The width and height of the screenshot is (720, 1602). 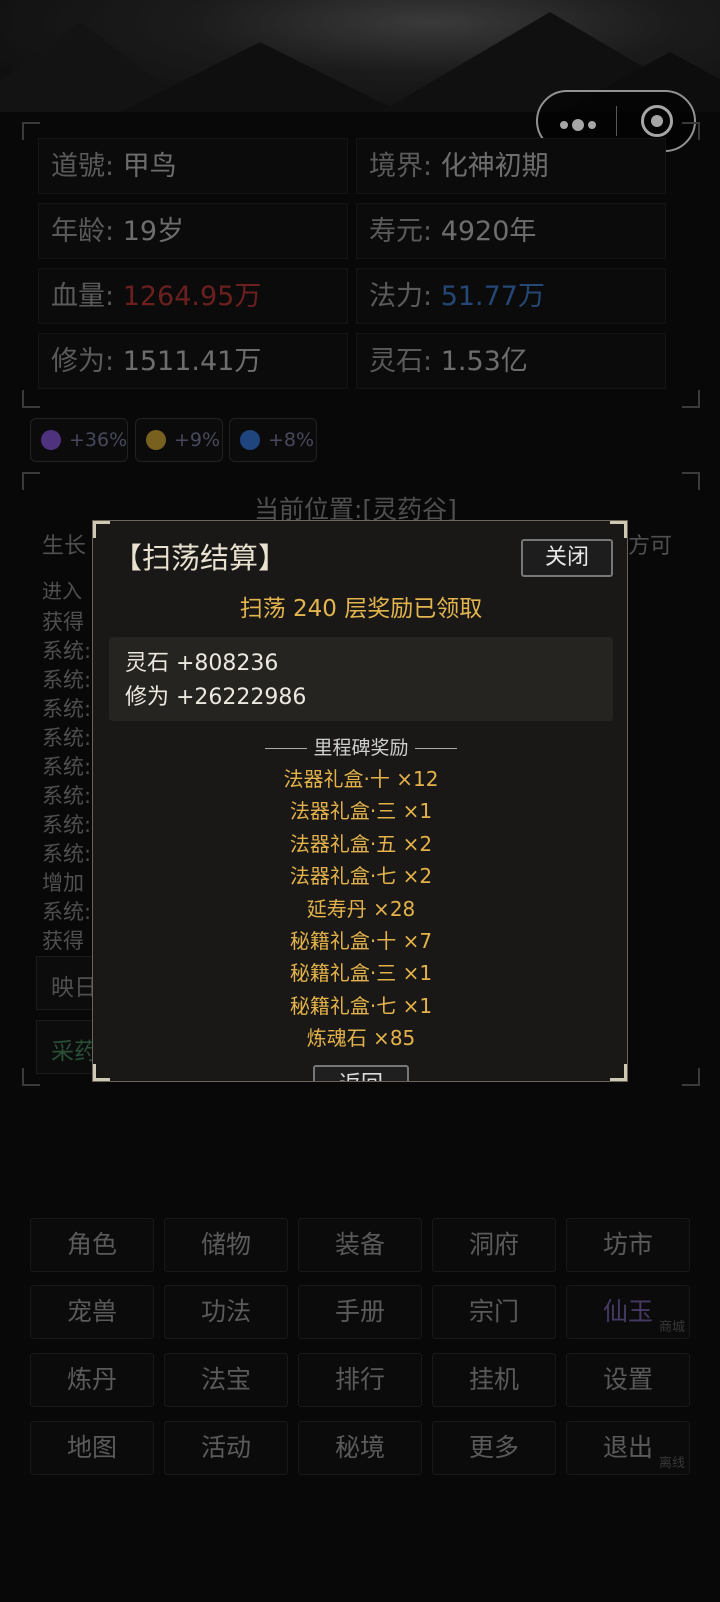 What do you see at coordinates (567, 558) in the screenshot?
I see `close-button: 关闭` at bounding box center [567, 558].